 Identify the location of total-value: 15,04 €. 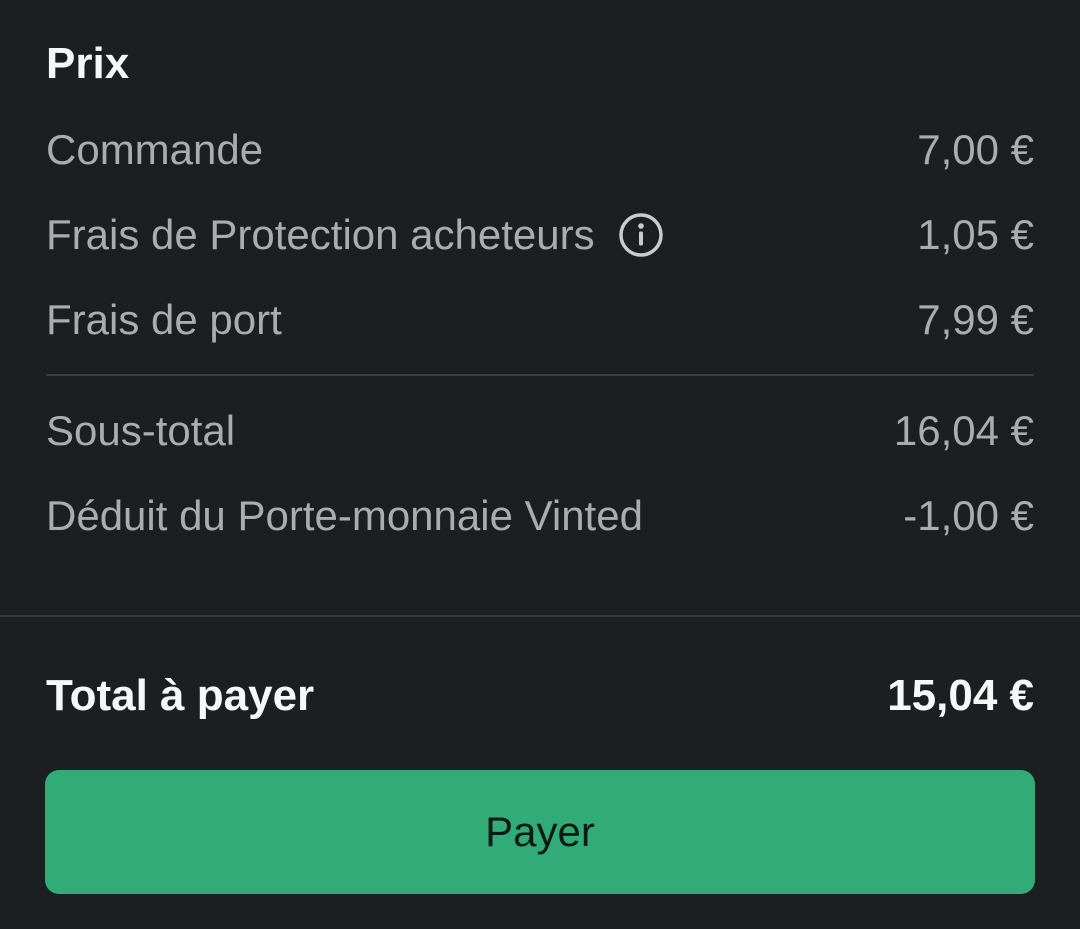
(960, 695).